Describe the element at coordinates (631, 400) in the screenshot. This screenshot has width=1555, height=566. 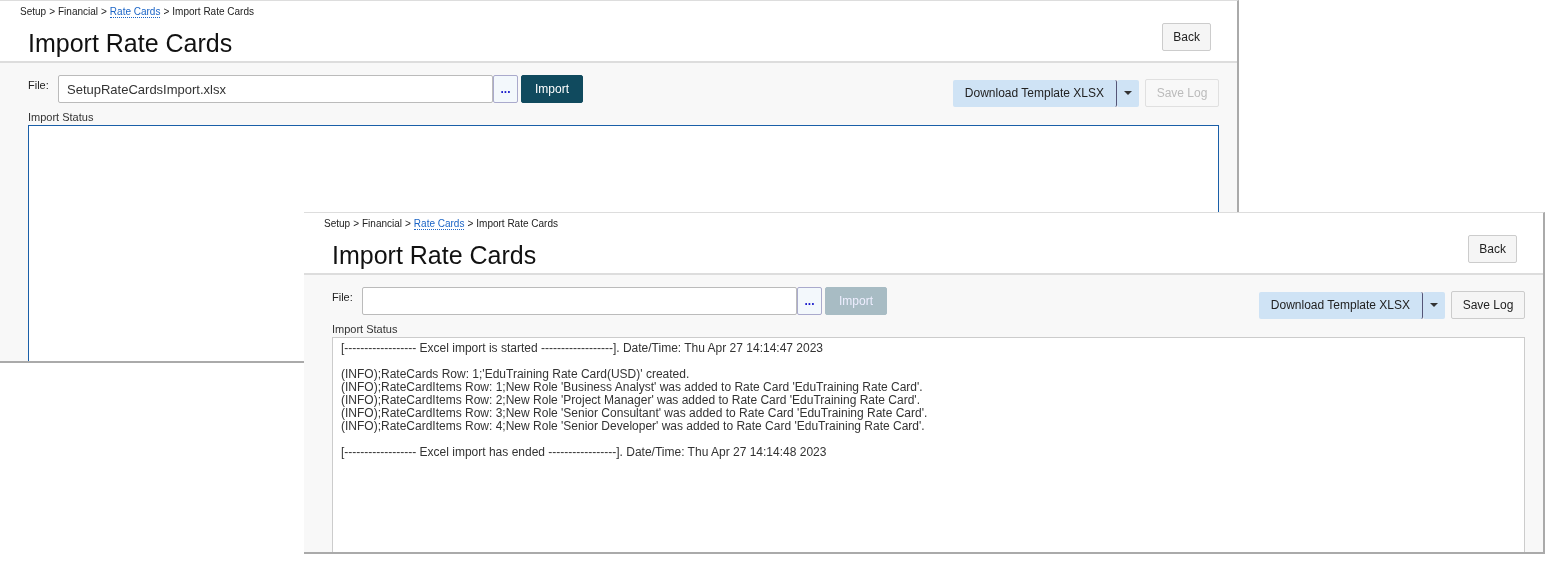
I see `log-line: (INFO);RateCardItems Row: 2;New Role 'Project Manager' was added to Rate Card 'EduTraining Rate Card'.` at that location.